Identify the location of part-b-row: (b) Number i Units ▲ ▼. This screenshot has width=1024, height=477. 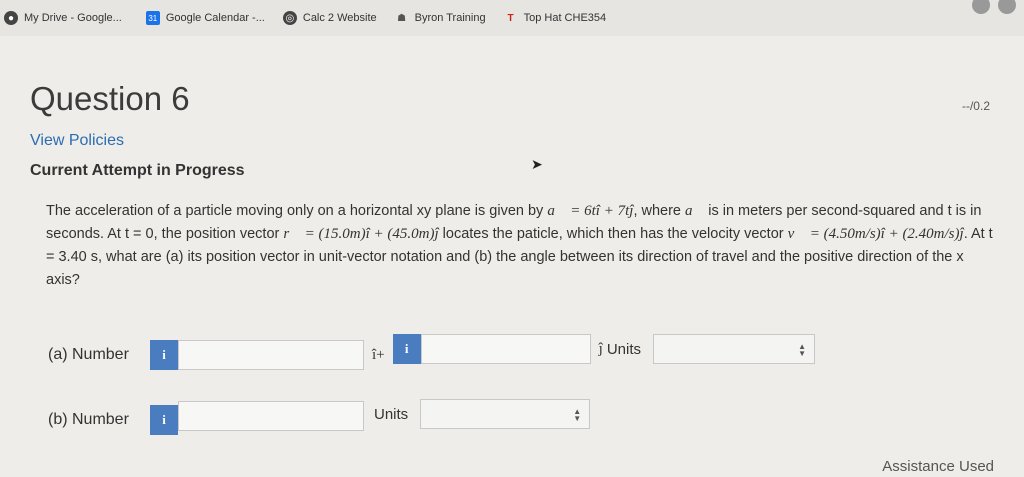
(319, 417).